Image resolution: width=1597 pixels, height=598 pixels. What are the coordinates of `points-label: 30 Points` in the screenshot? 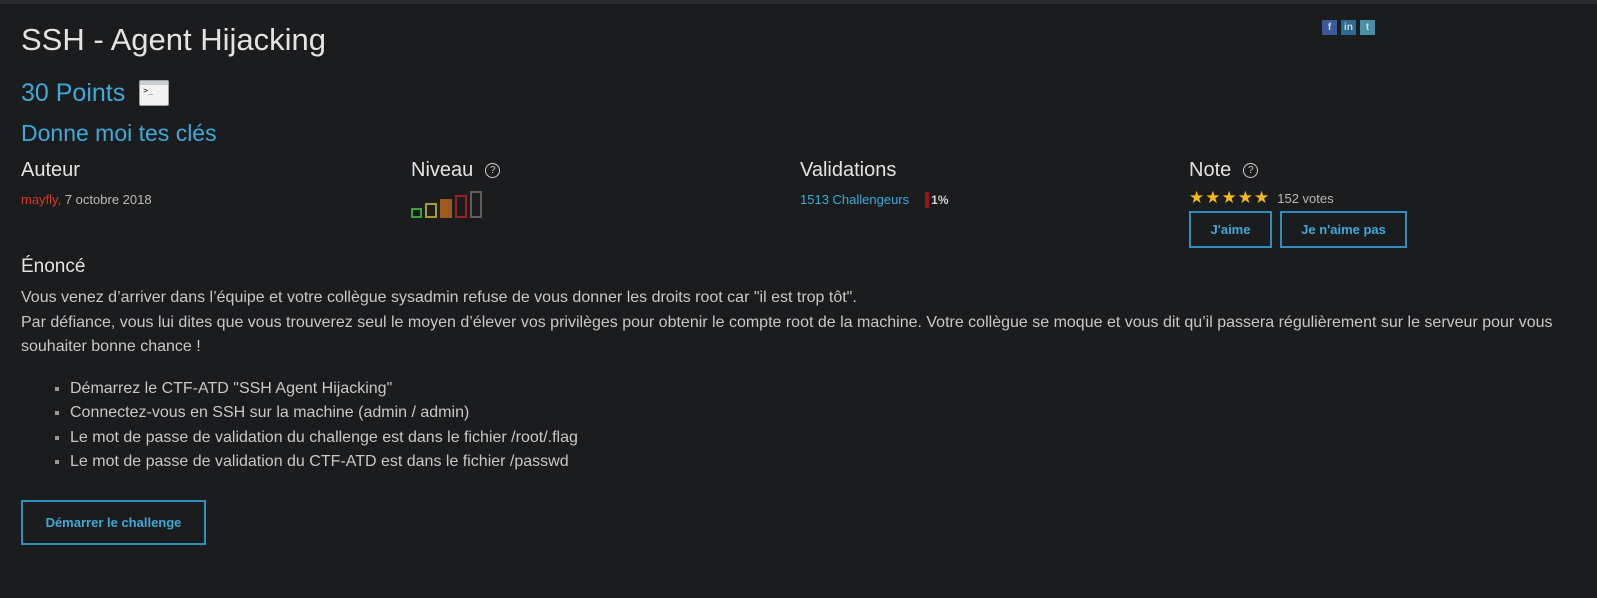 It's located at (73, 93).